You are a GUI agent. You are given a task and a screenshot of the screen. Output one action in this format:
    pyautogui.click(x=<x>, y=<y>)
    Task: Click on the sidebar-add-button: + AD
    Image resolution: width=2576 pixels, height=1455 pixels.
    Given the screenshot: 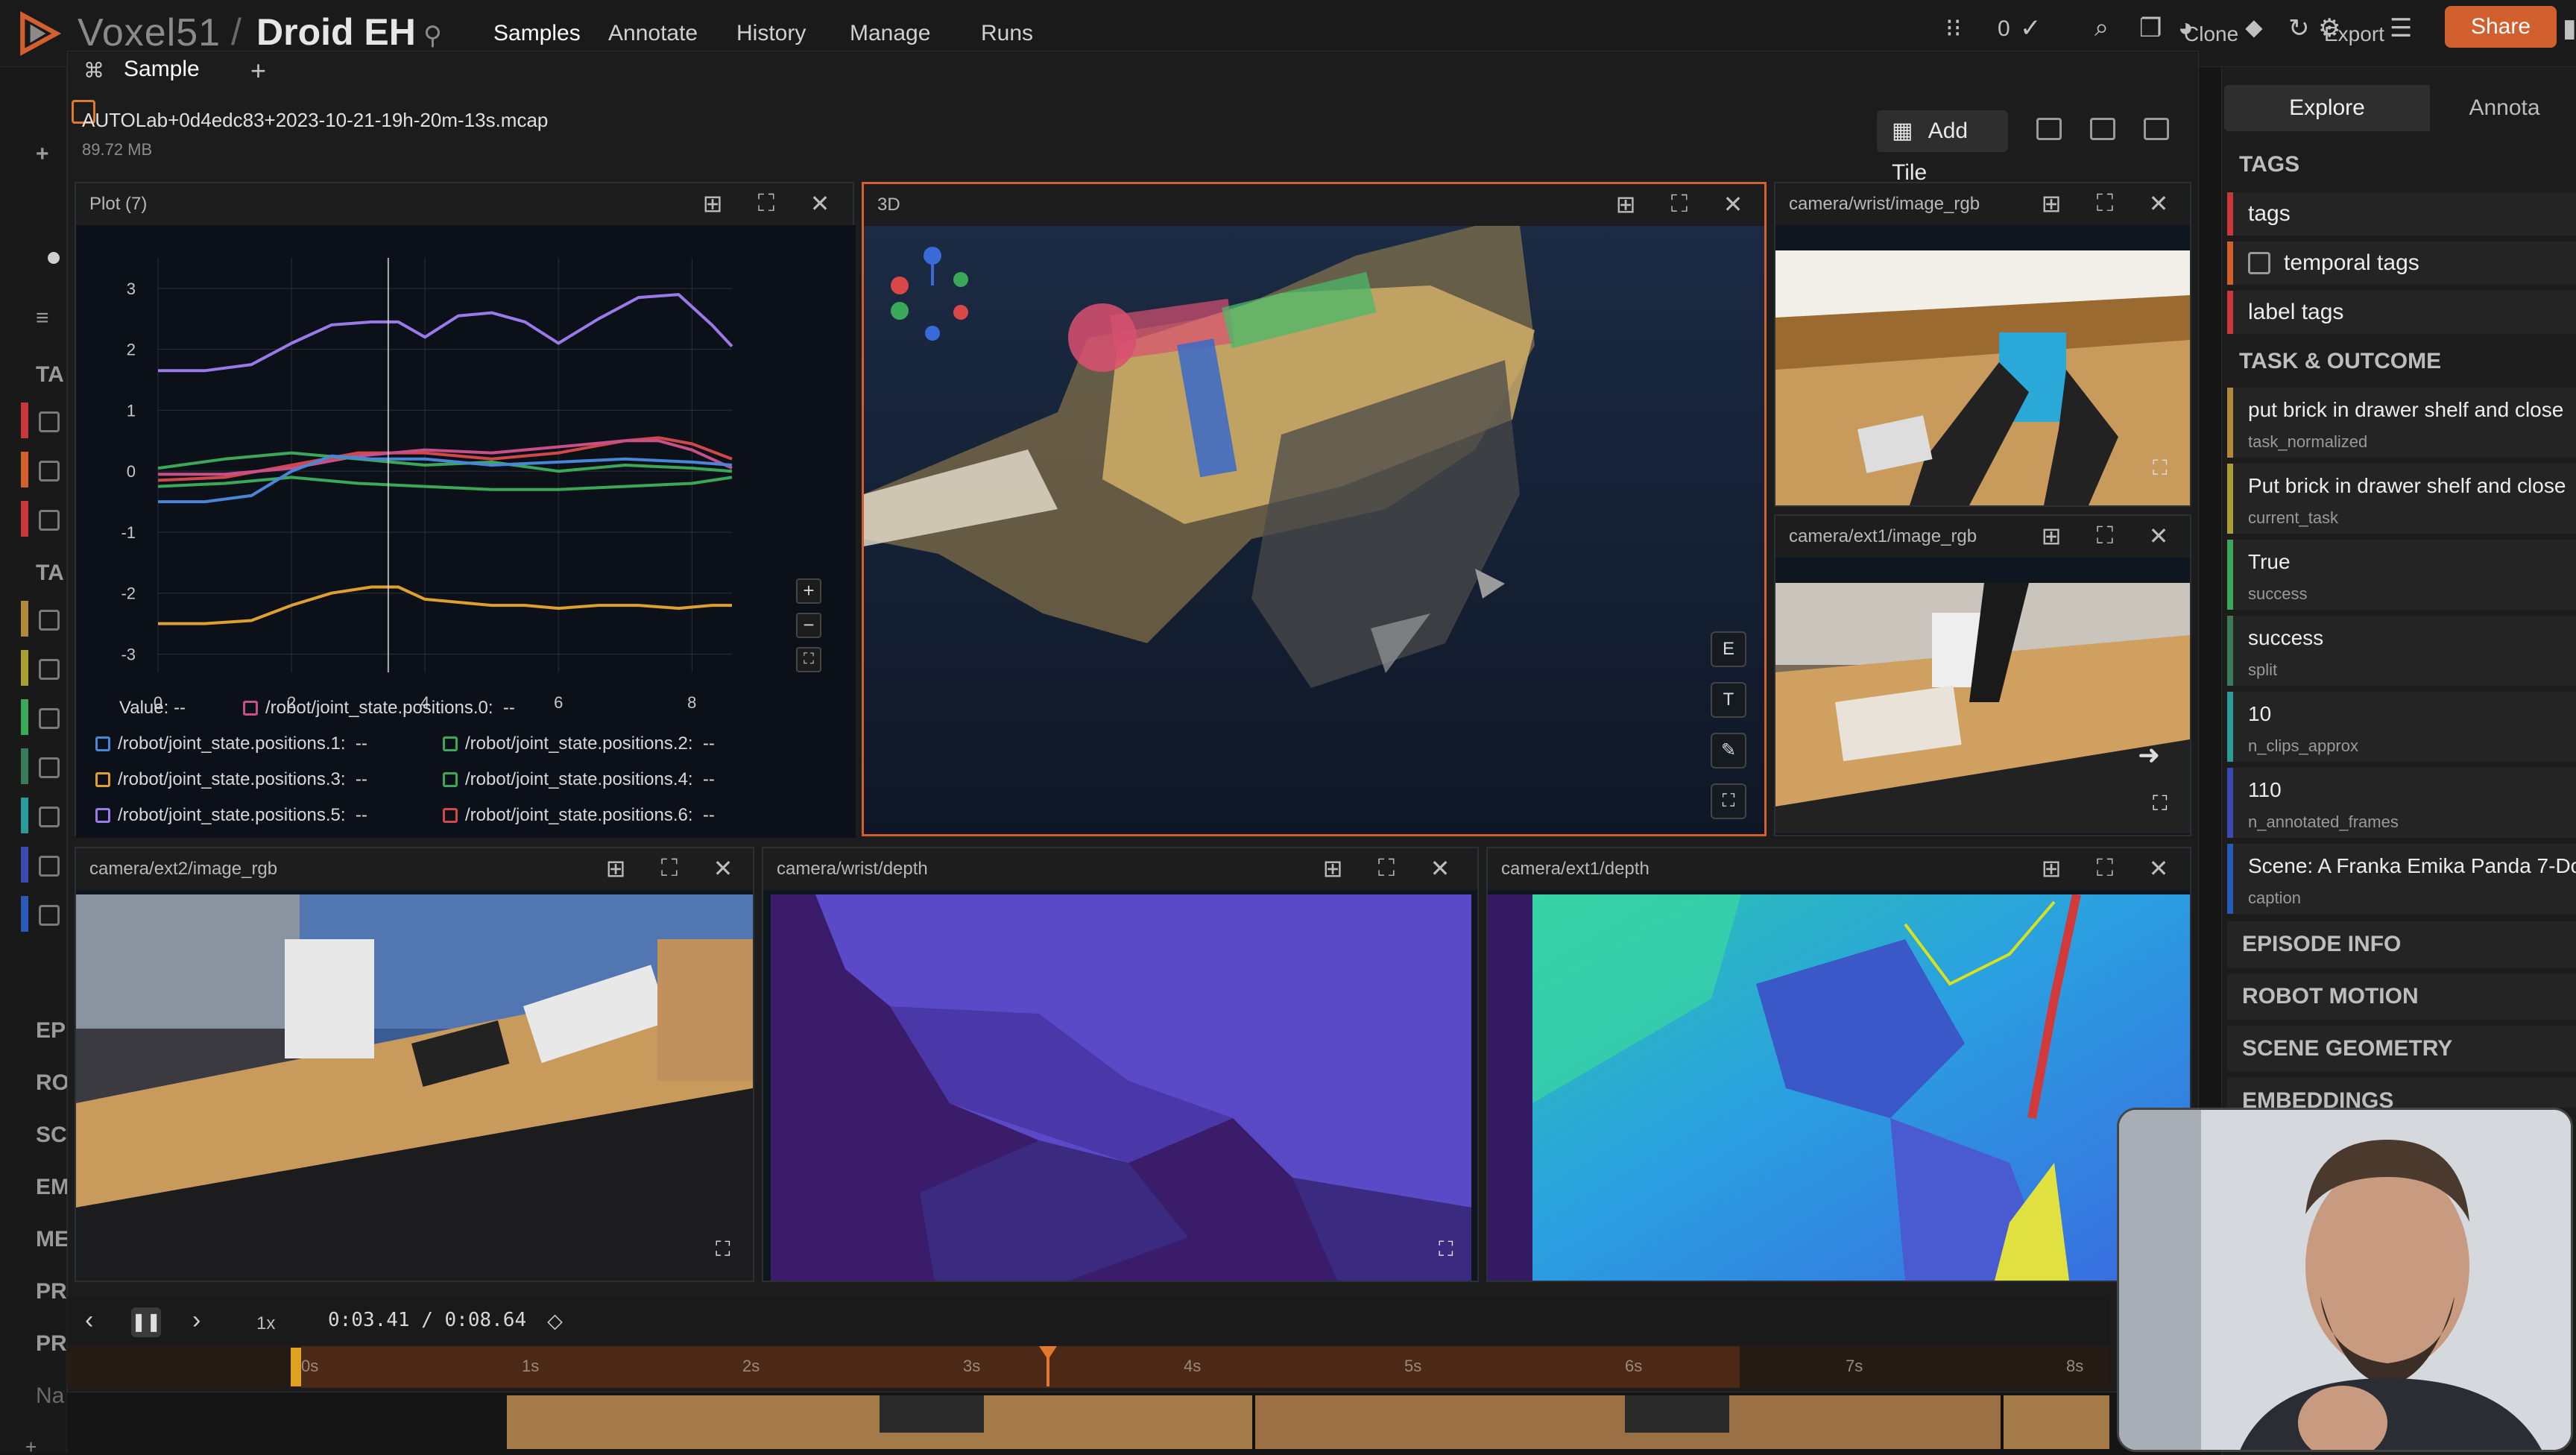 What is the action you would take?
    pyautogui.click(x=45, y=1445)
    